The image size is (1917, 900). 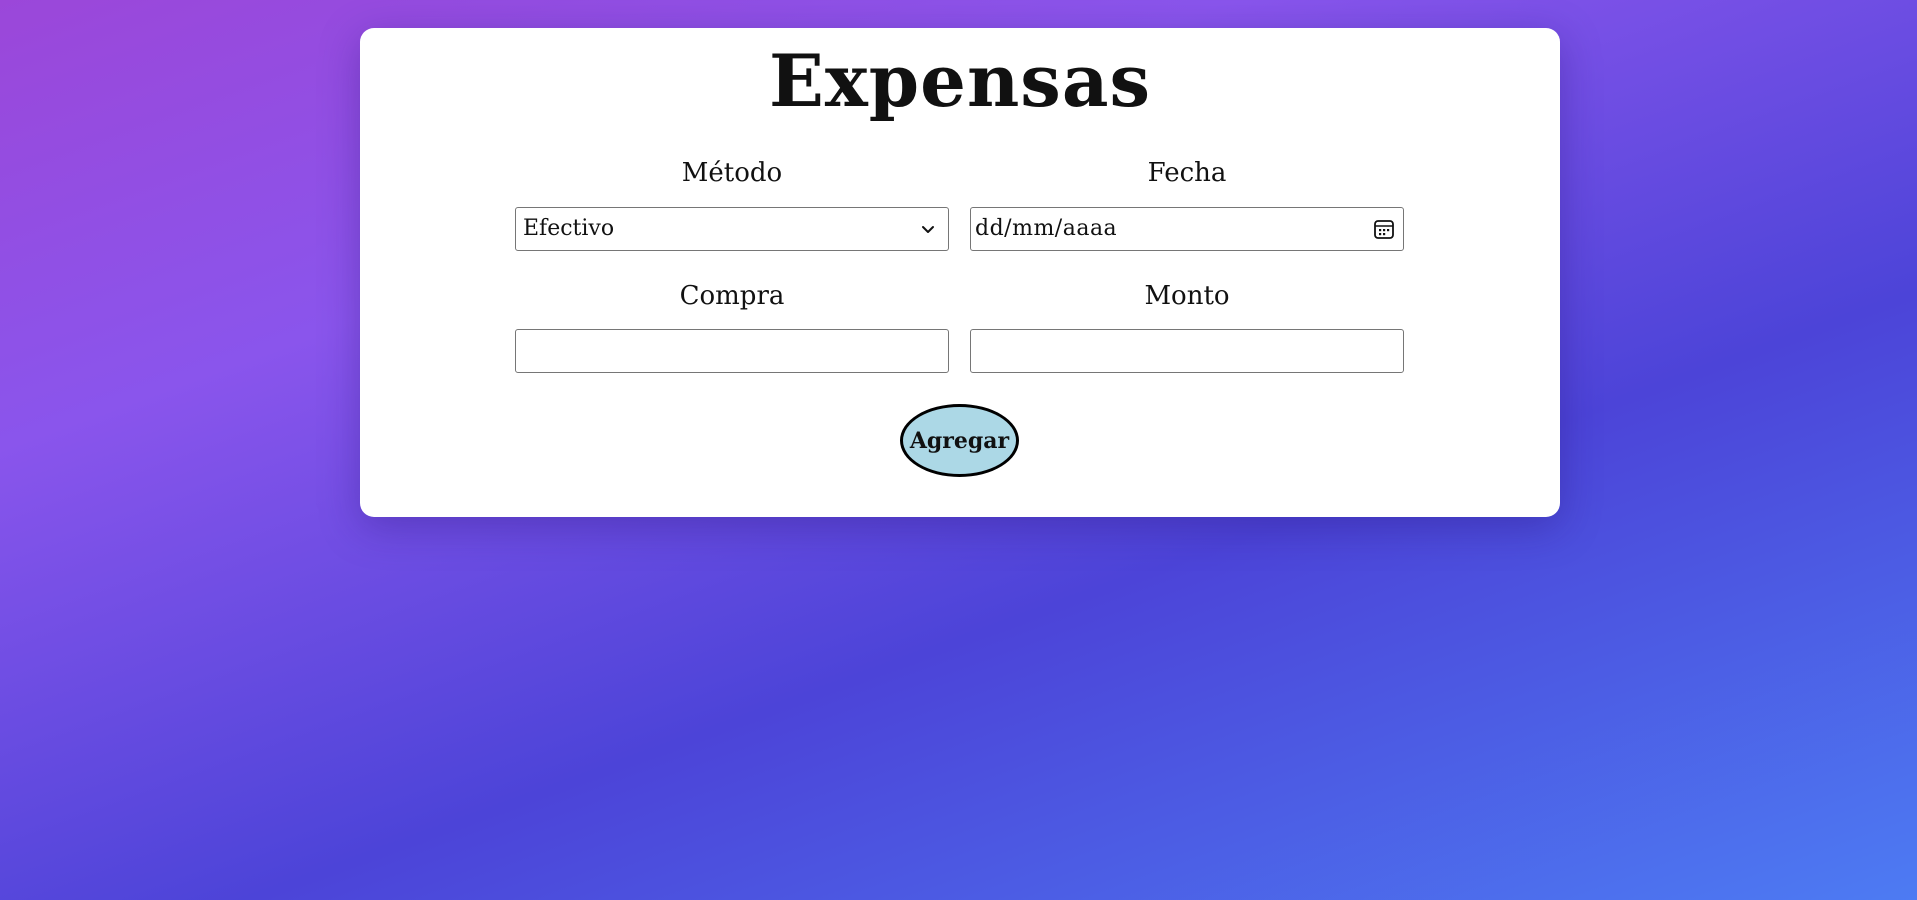 I want to click on date-placeholder: dd/mm/aaaa, so click(x=1046, y=228).